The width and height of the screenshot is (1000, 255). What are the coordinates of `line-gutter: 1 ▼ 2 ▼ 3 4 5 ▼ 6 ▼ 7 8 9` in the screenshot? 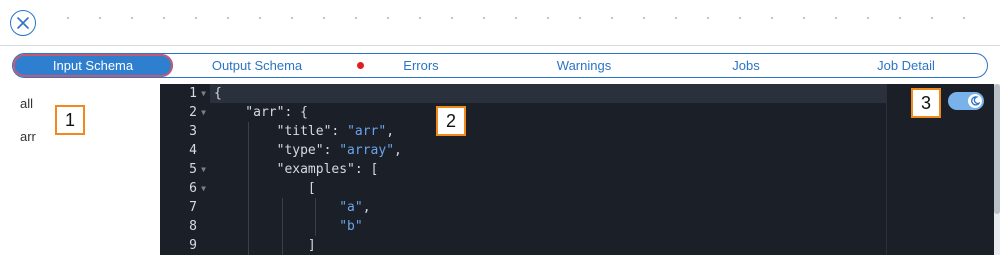 It's located at (185, 169).